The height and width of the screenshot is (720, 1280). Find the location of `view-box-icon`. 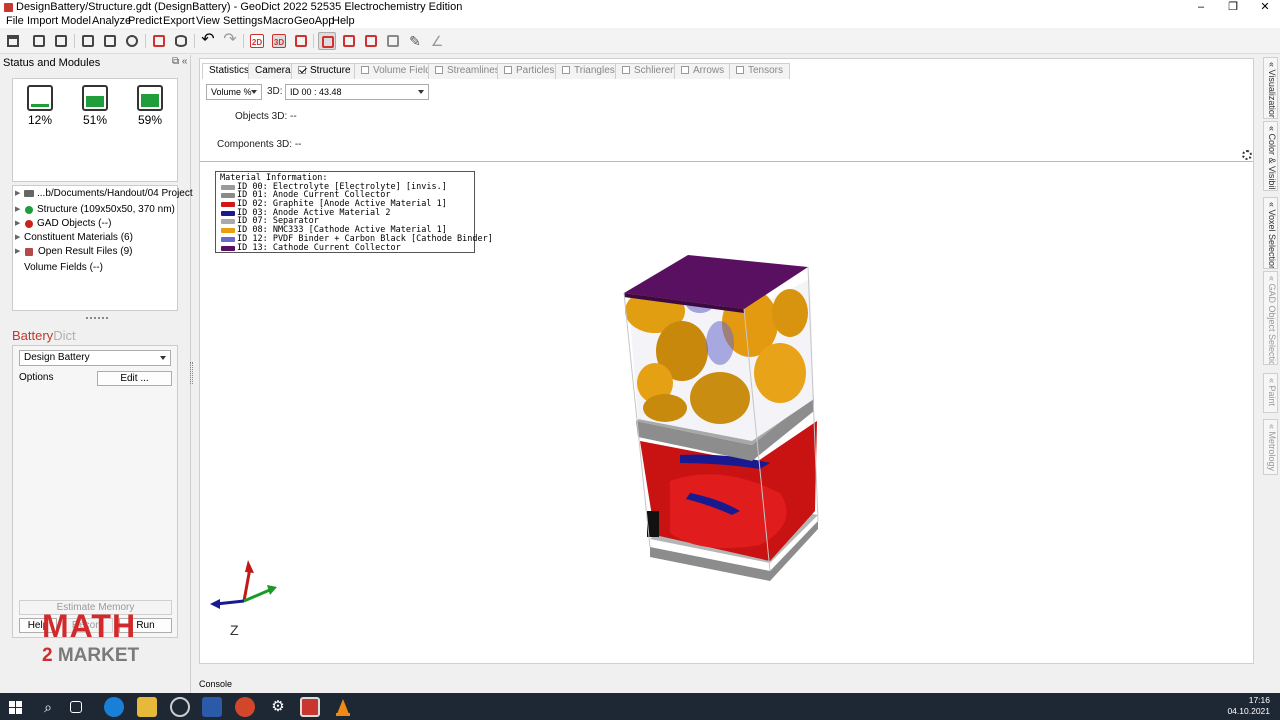

view-box-icon is located at coordinates (301, 41).